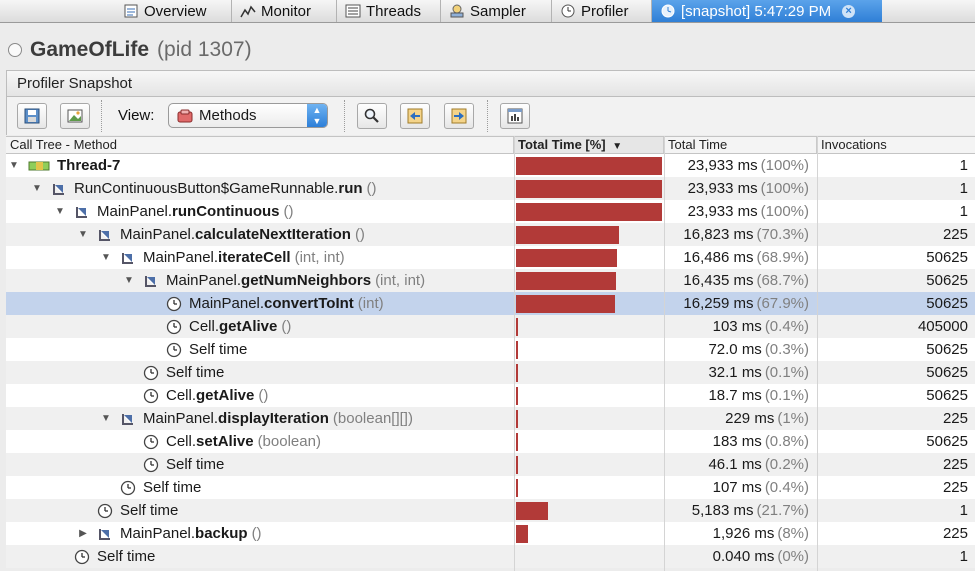 The image size is (975, 571). I want to click on method-name-bold: getAlive, so click(225, 395).